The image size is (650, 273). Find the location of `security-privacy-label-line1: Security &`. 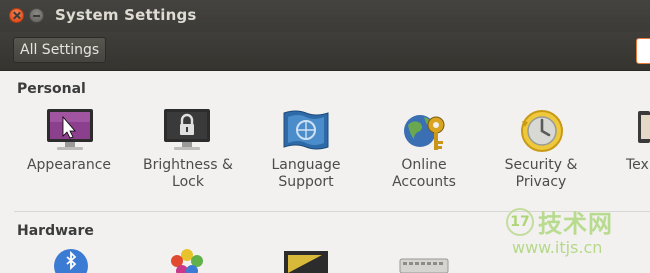

security-privacy-label-line1: Security & is located at coordinates (541, 165).